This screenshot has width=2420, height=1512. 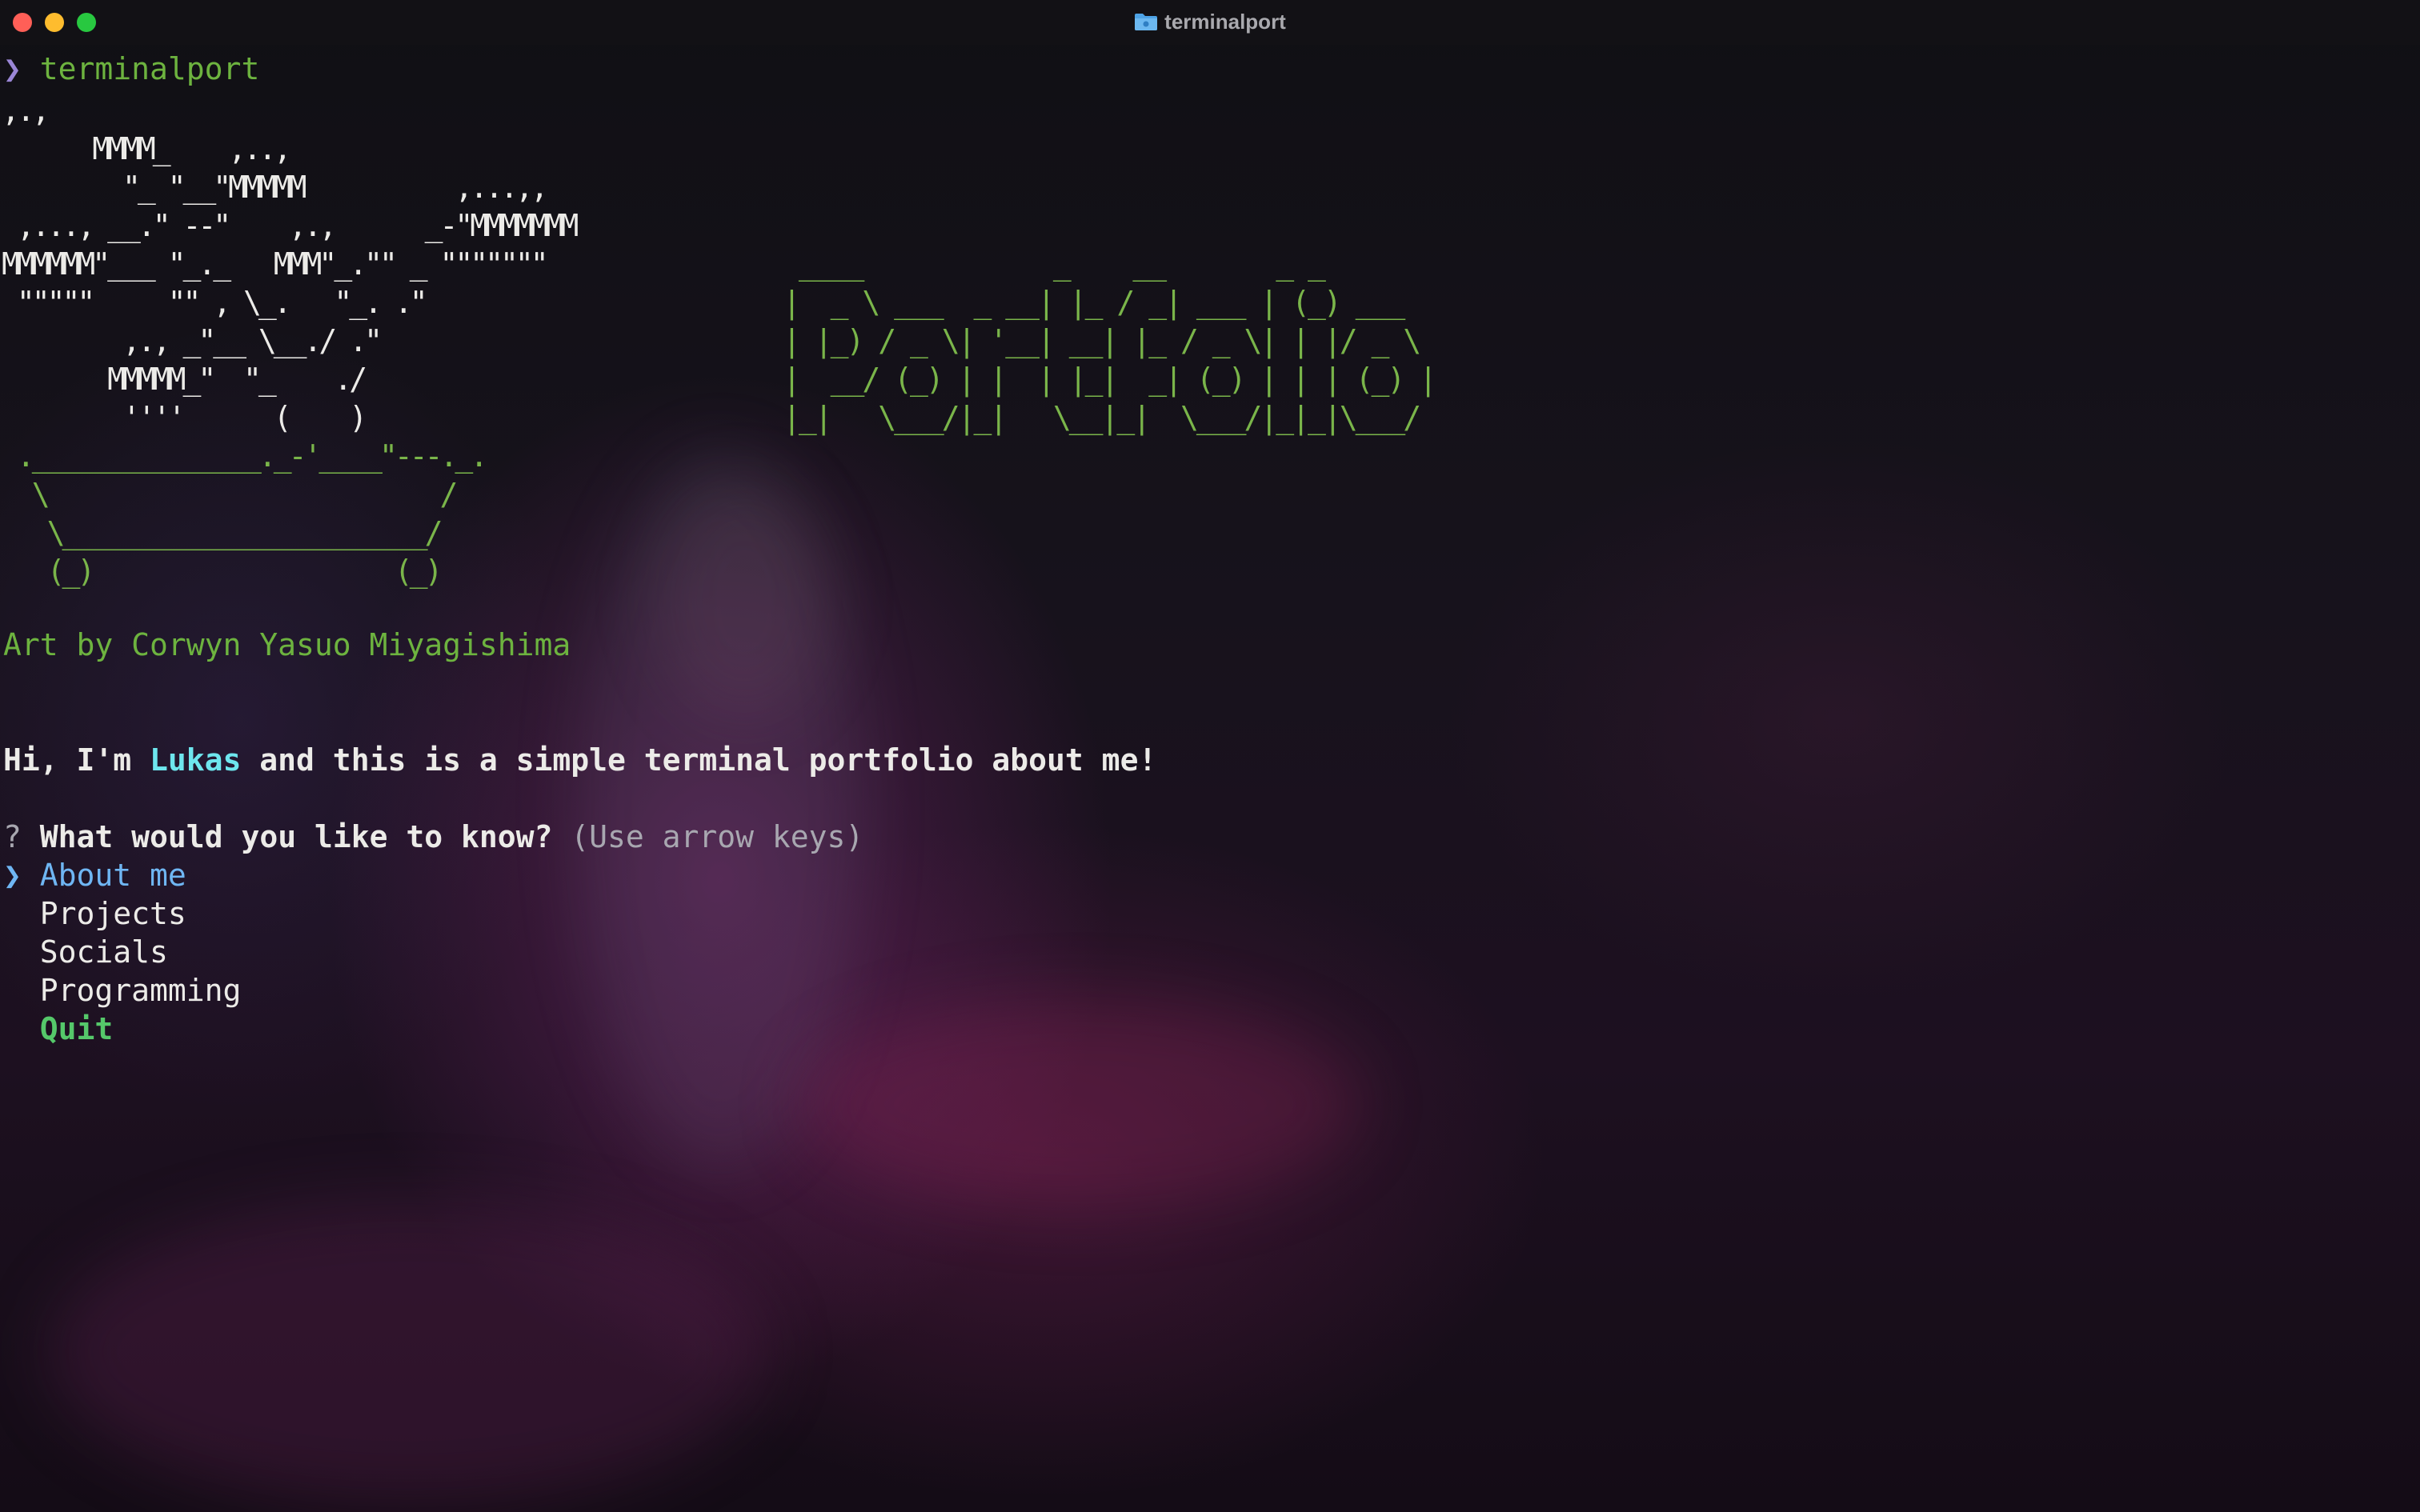 What do you see at coordinates (717, 836) in the screenshot?
I see `question-hint: (Use arrow keys)` at bounding box center [717, 836].